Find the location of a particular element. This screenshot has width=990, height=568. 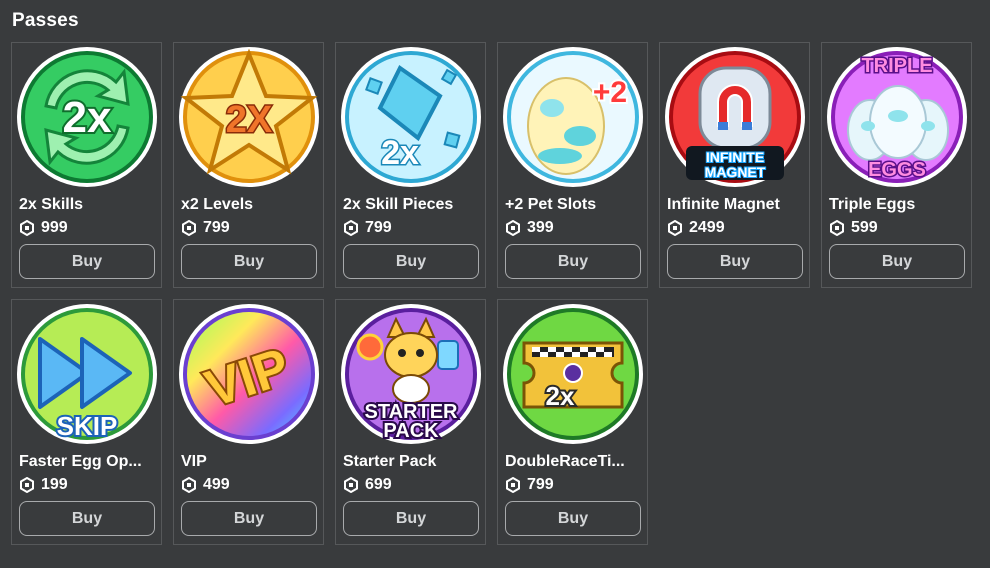

pass-price: 599 is located at coordinates (853, 228).